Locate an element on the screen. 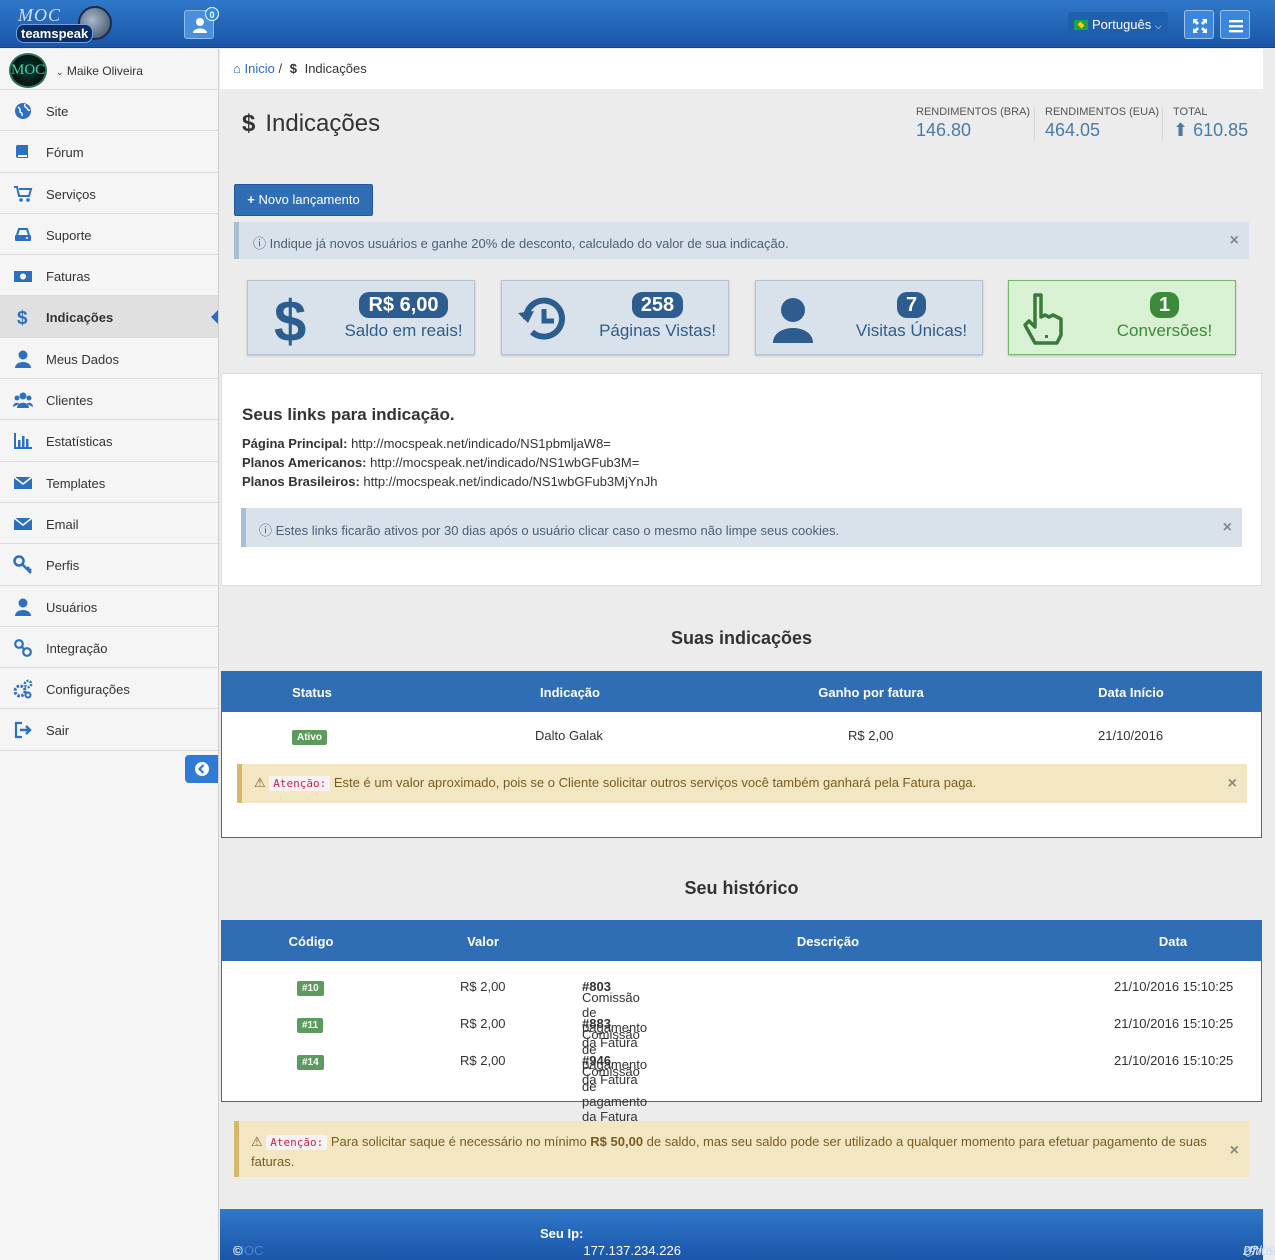 The height and width of the screenshot is (1260, 1275). column-header: Código is located at coordinates (311, 941).